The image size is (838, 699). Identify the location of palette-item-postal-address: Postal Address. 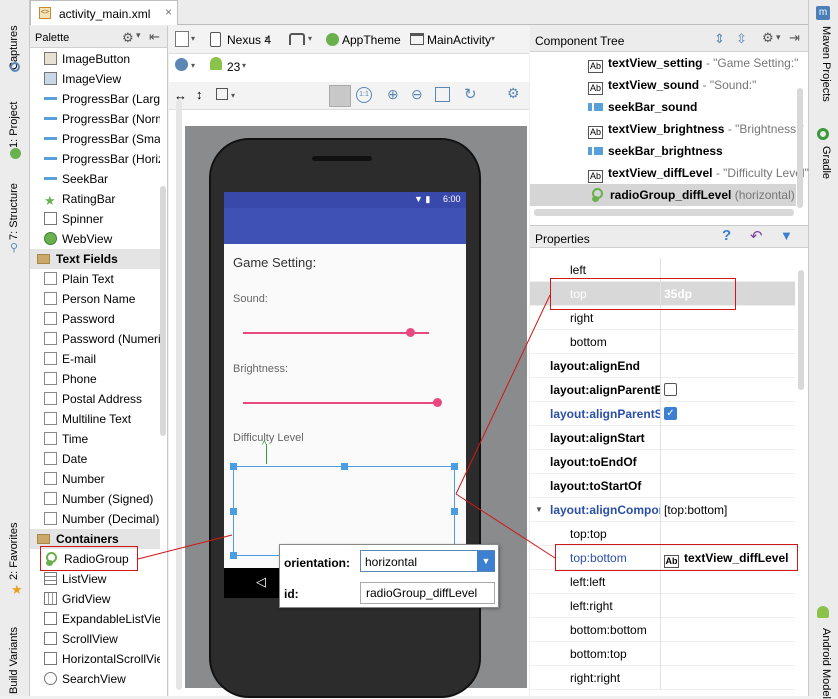
(102, 399).